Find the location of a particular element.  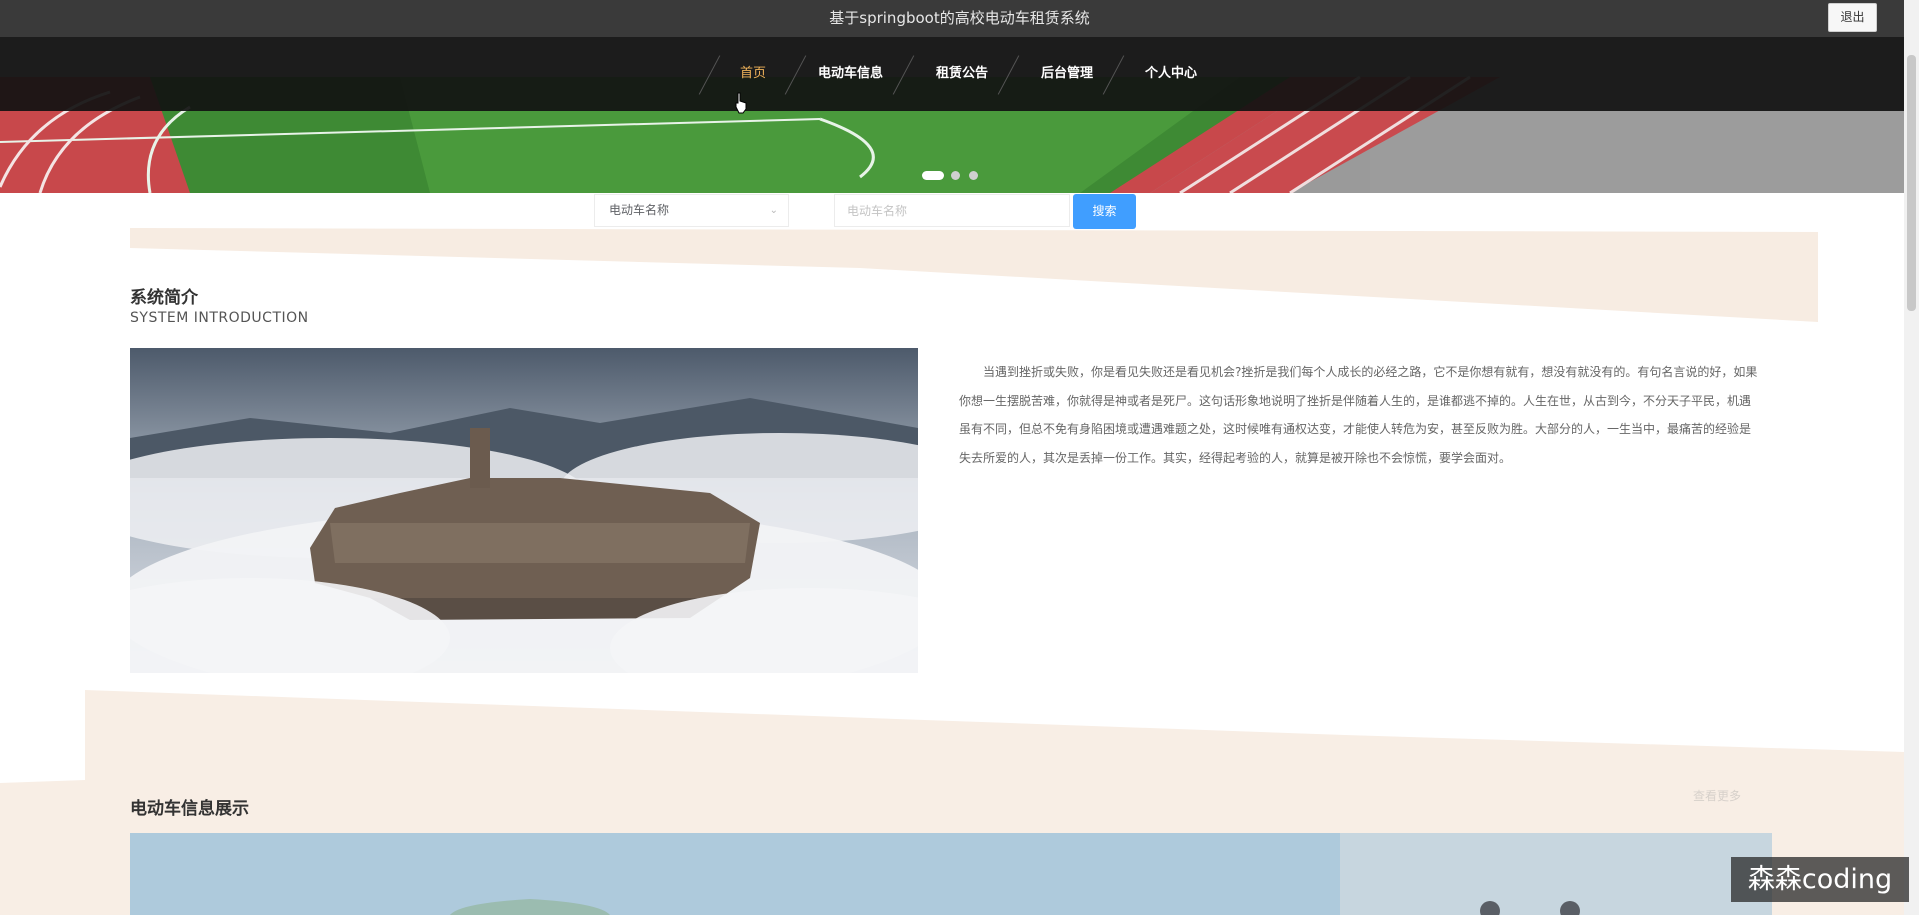

search-field-value: 电动车名称 is located at coordinates (639, 210).